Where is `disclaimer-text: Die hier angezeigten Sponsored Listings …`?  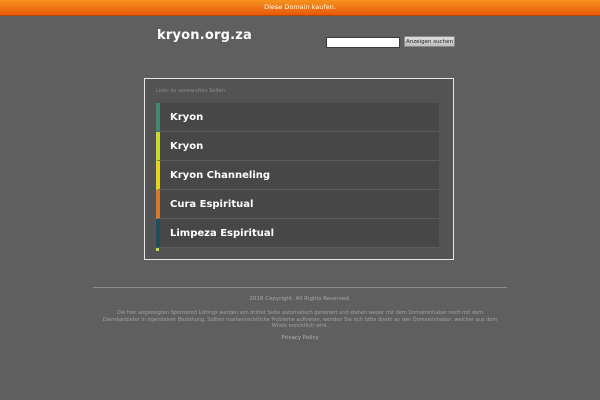
disclaimer-text: Die hier angezeigten Sponsored Listings … is located at coordinates (300, 319).